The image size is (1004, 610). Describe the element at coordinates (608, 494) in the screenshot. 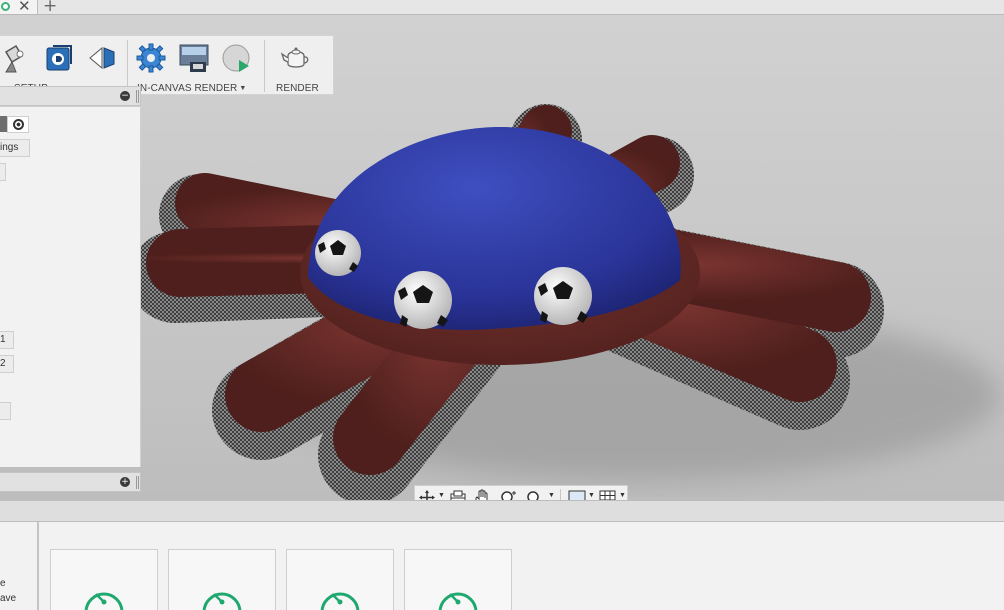

I see `grid-icon` at that location.